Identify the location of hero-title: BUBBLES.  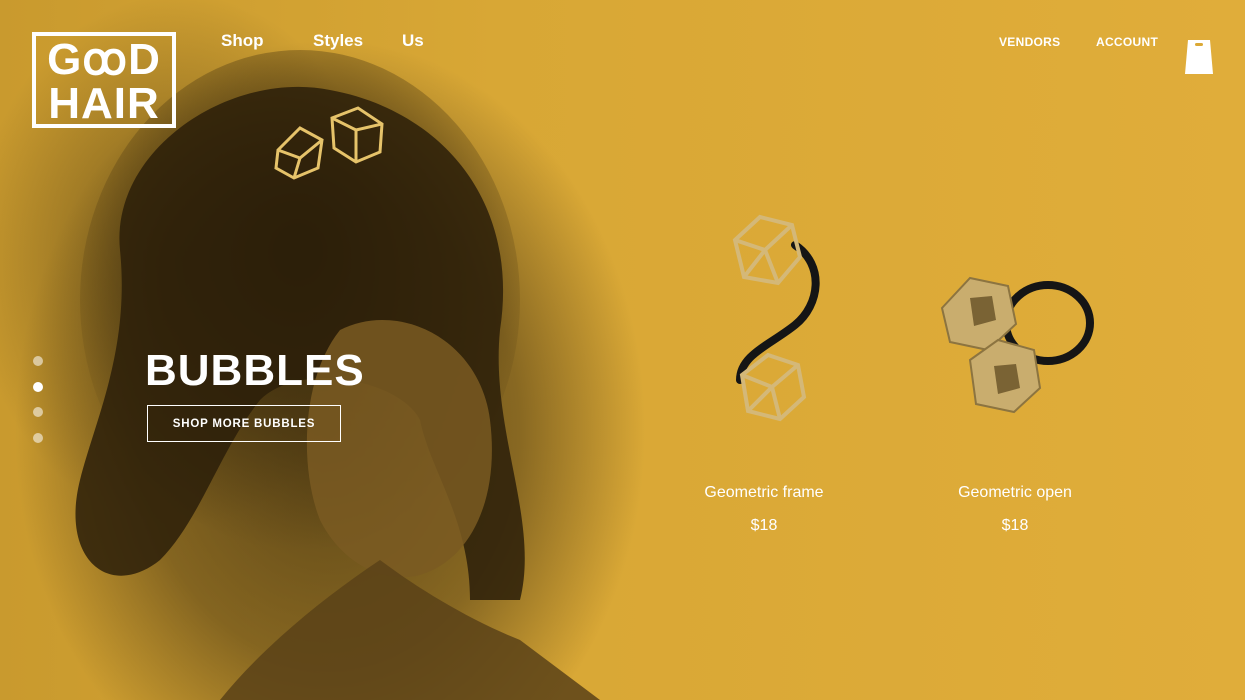
(255, 370).